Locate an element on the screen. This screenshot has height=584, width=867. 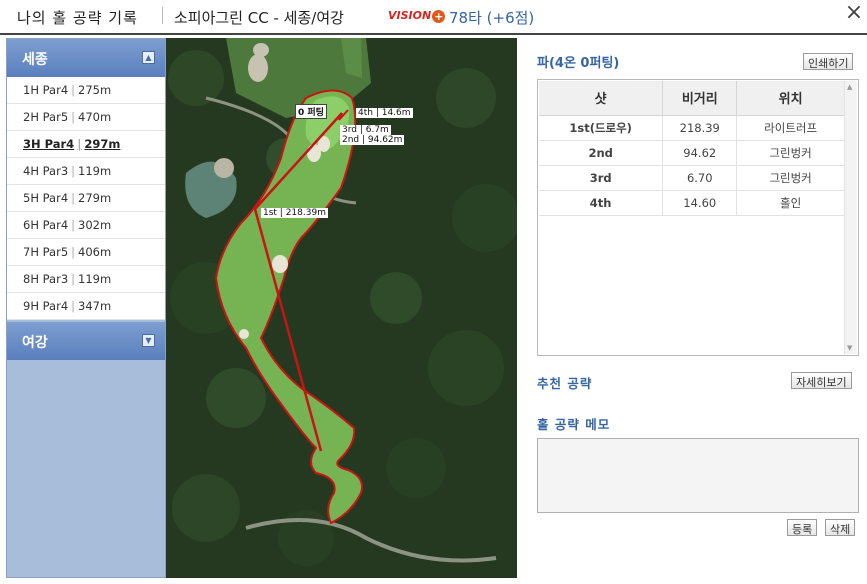
section-header-yeogang: 여강 ▼ is located at coordinates (86, 341).